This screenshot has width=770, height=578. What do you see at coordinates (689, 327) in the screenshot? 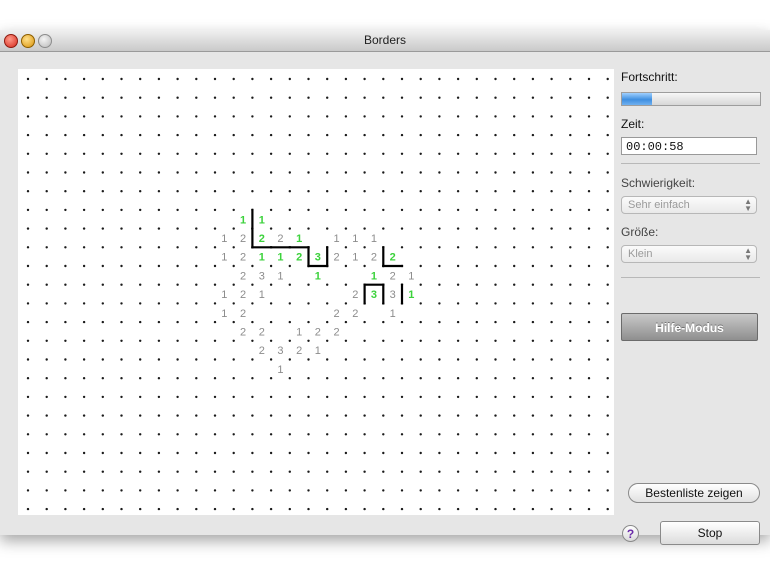
I see `help-mode-button: Hilfe-Modus` at bounding box center [689, 327].